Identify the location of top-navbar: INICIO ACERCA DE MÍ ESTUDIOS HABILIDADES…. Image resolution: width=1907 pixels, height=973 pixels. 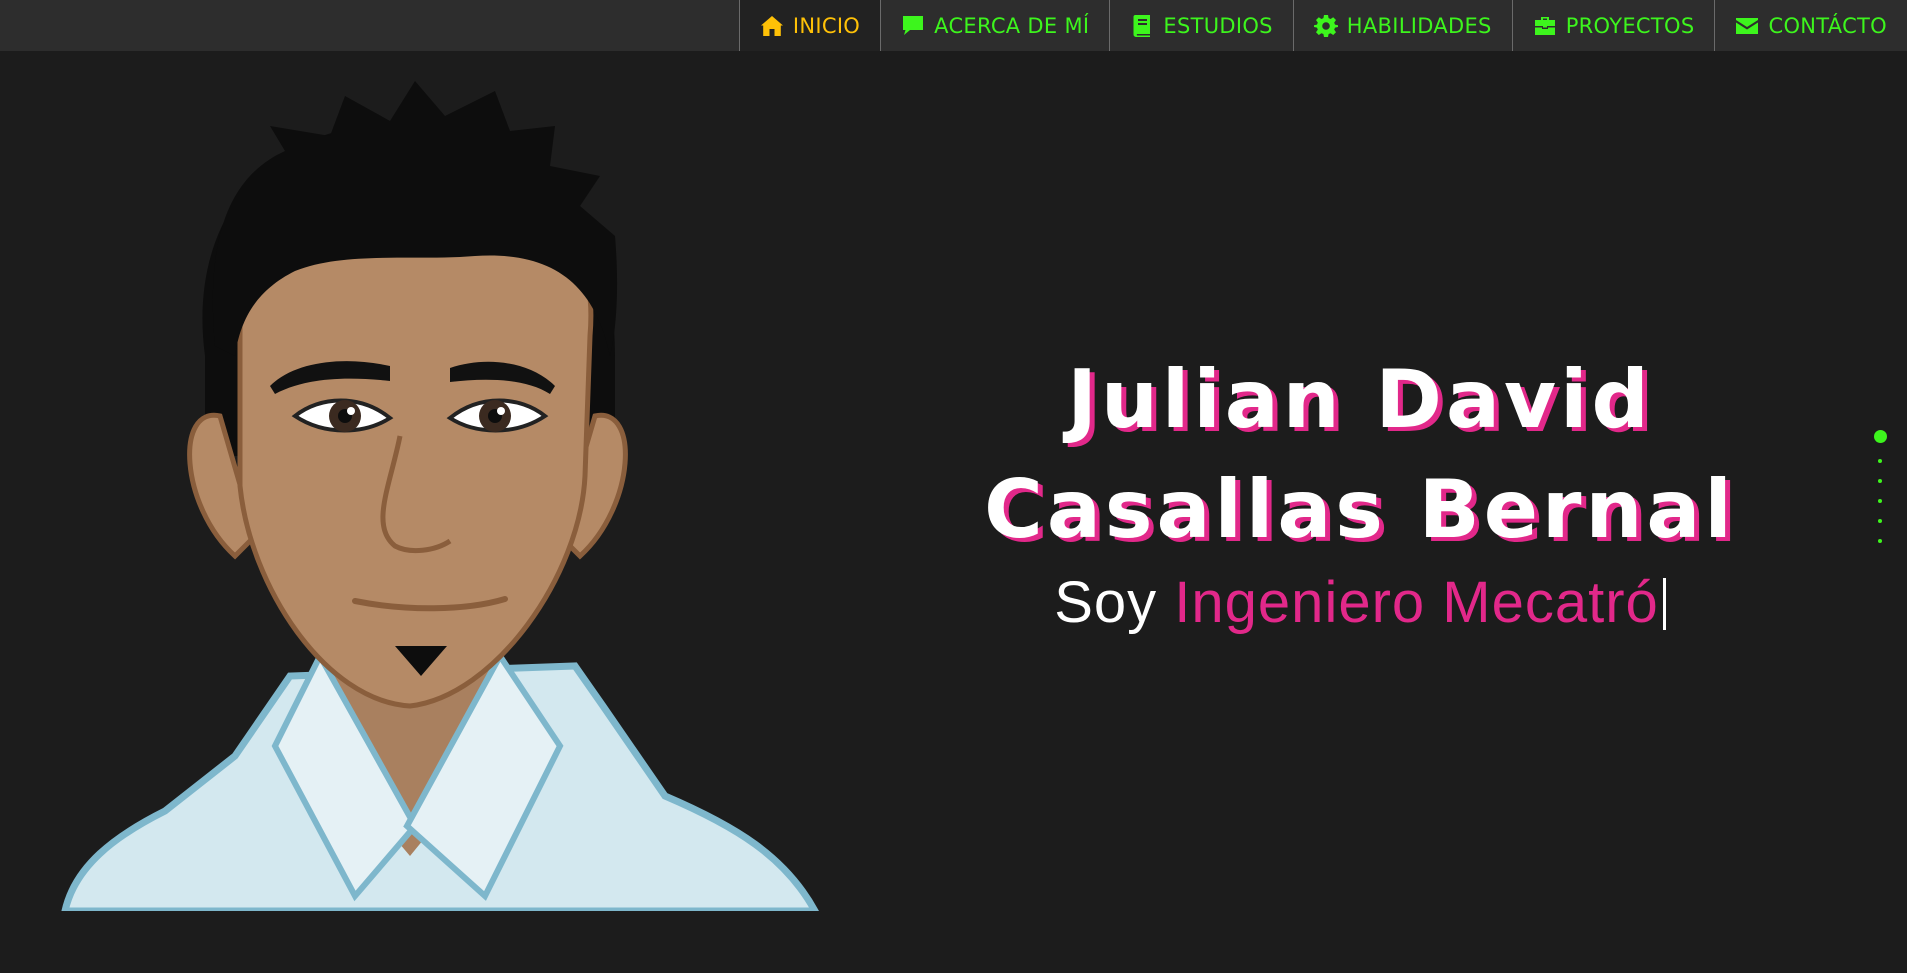
(953, 25).